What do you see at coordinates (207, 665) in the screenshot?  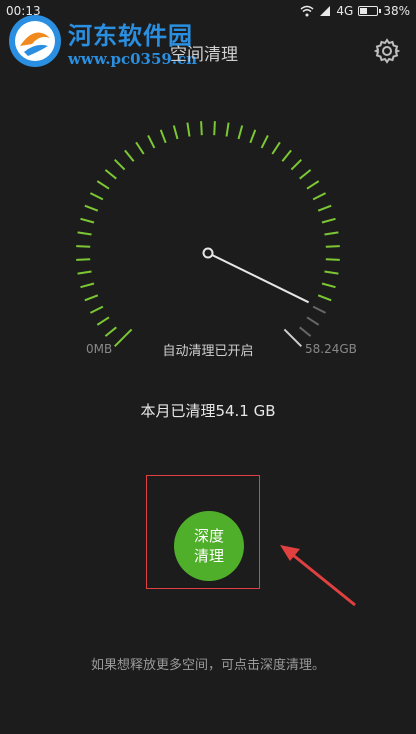 I see `hint-text: 如果想释放更多空间，可点击深度清理。` at bounding box center [207, 665].